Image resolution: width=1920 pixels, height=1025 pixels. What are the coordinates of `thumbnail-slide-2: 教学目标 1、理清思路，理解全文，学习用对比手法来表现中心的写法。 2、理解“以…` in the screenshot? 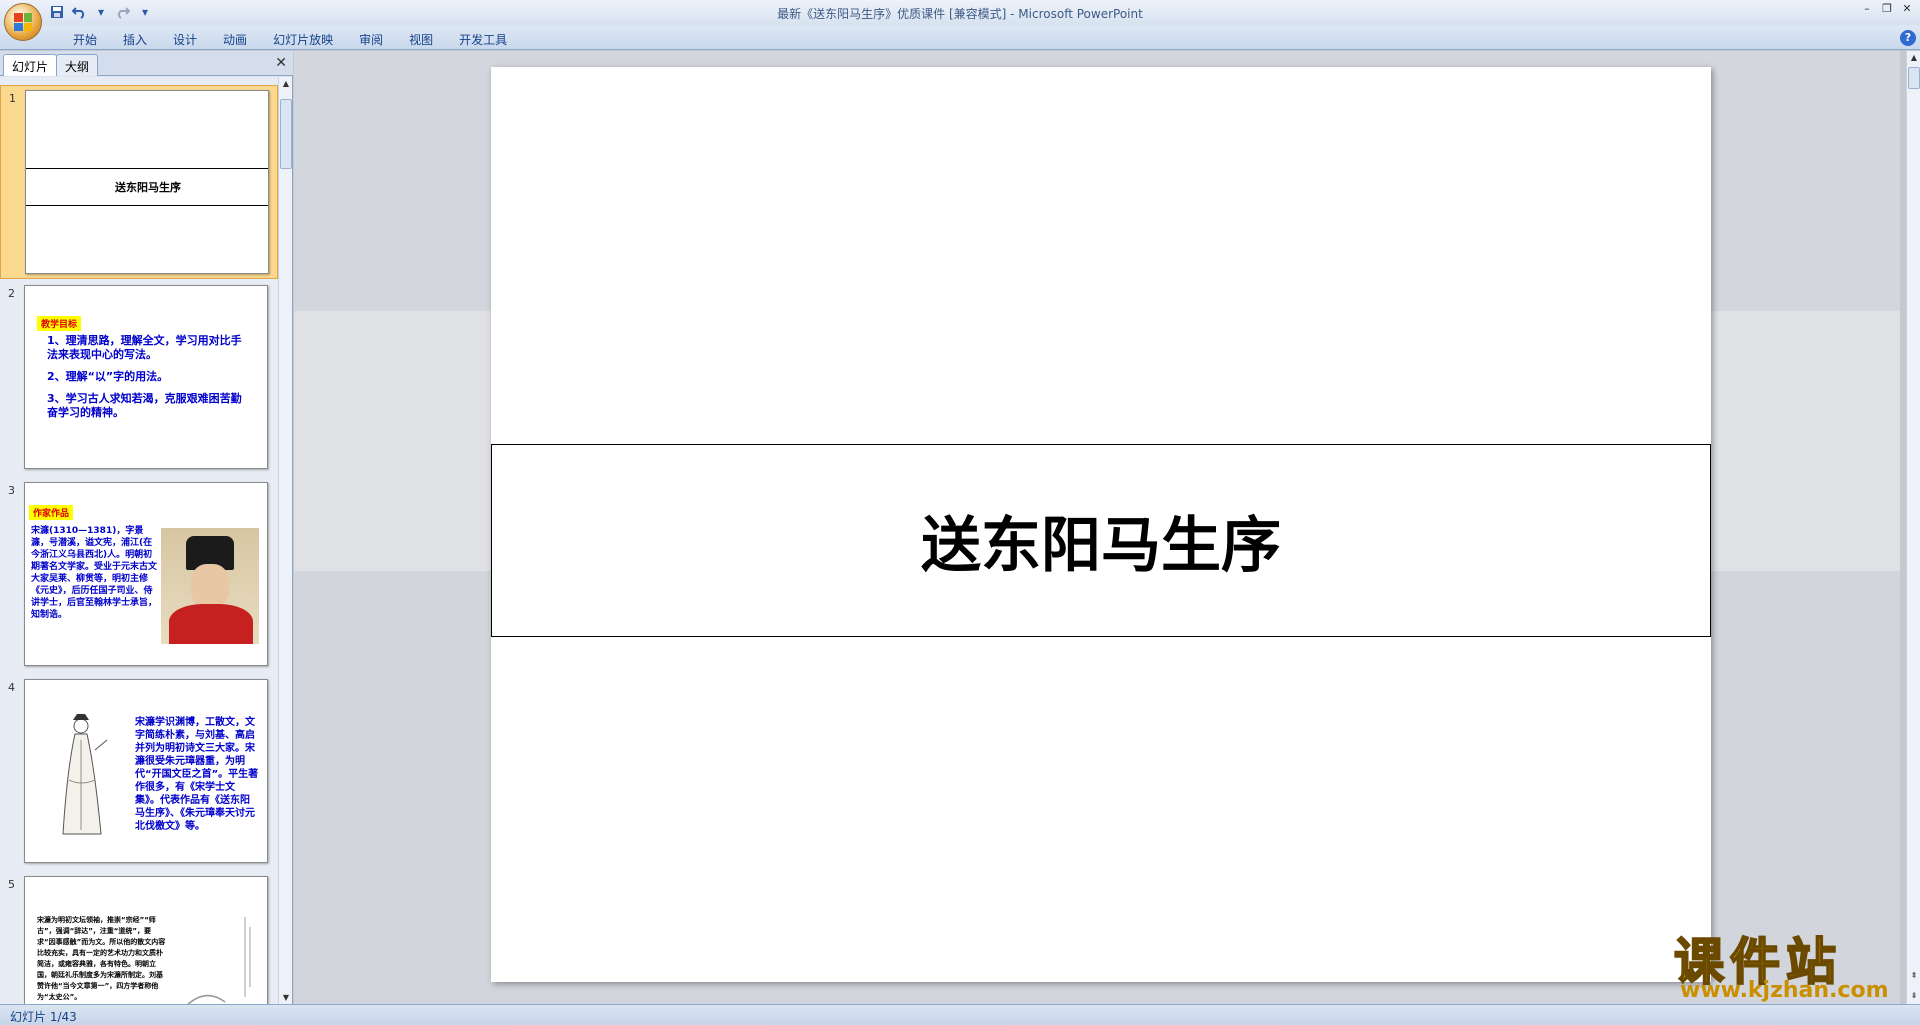 It's located at (146, 377).